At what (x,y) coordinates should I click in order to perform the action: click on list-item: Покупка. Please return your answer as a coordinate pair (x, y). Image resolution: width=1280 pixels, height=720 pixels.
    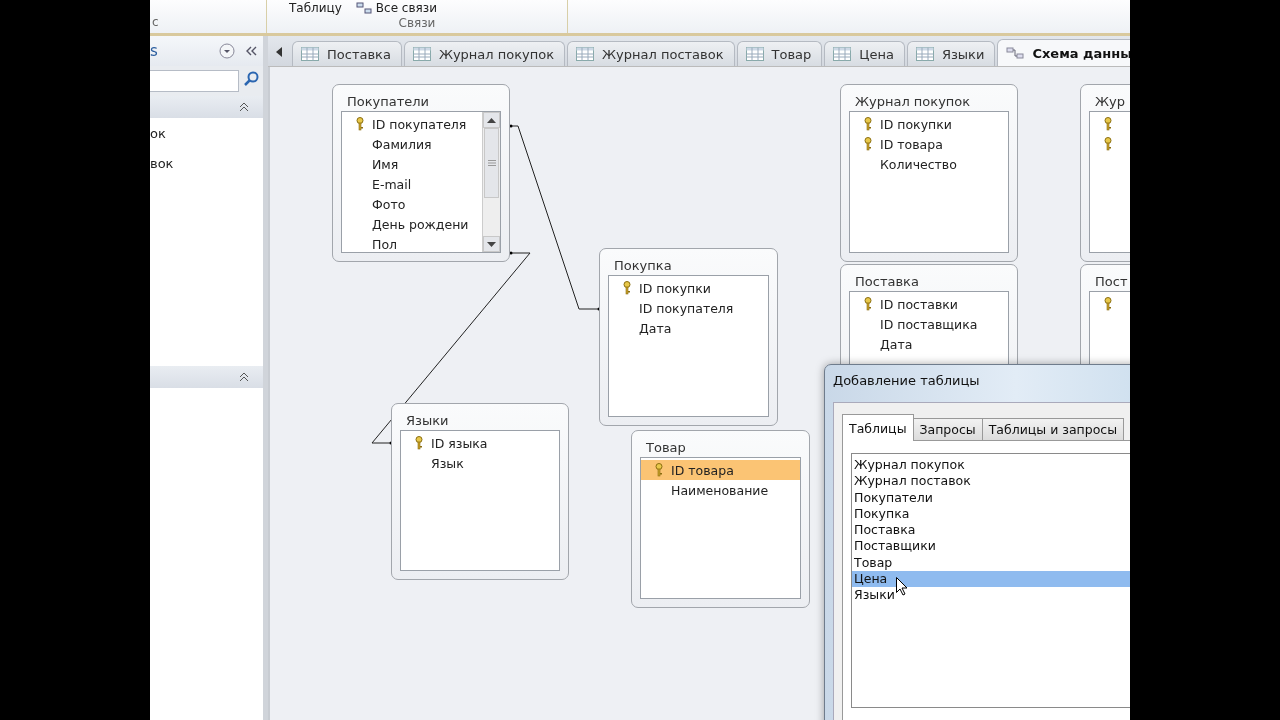
    Looking at the image, I should click on (991, 514).